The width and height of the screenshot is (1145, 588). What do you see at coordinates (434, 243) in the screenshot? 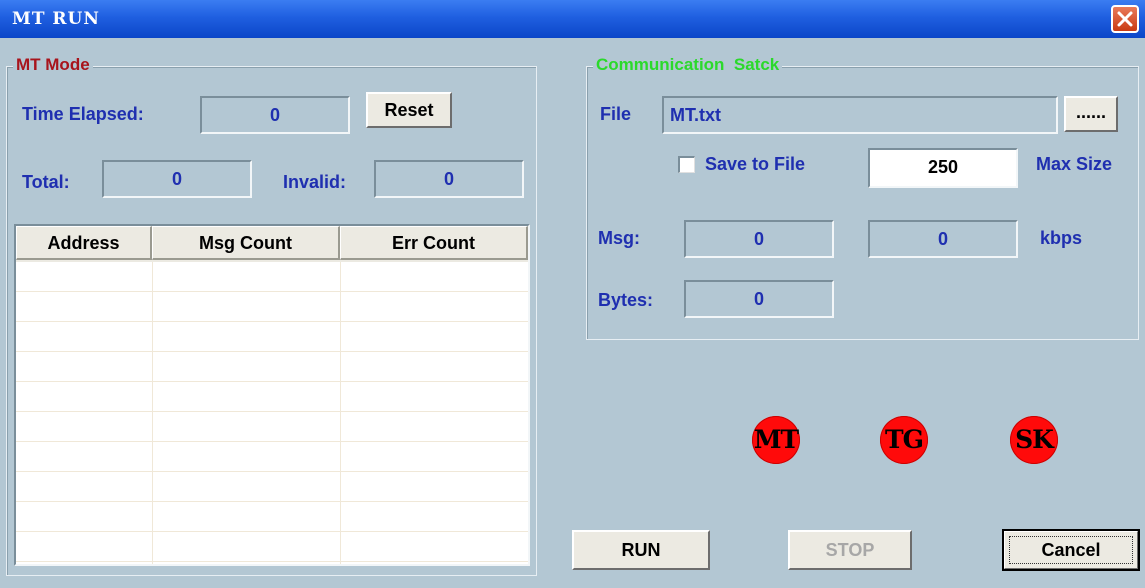
I see `column-header-err-count: Err Count` at bounding box center [434, 243].